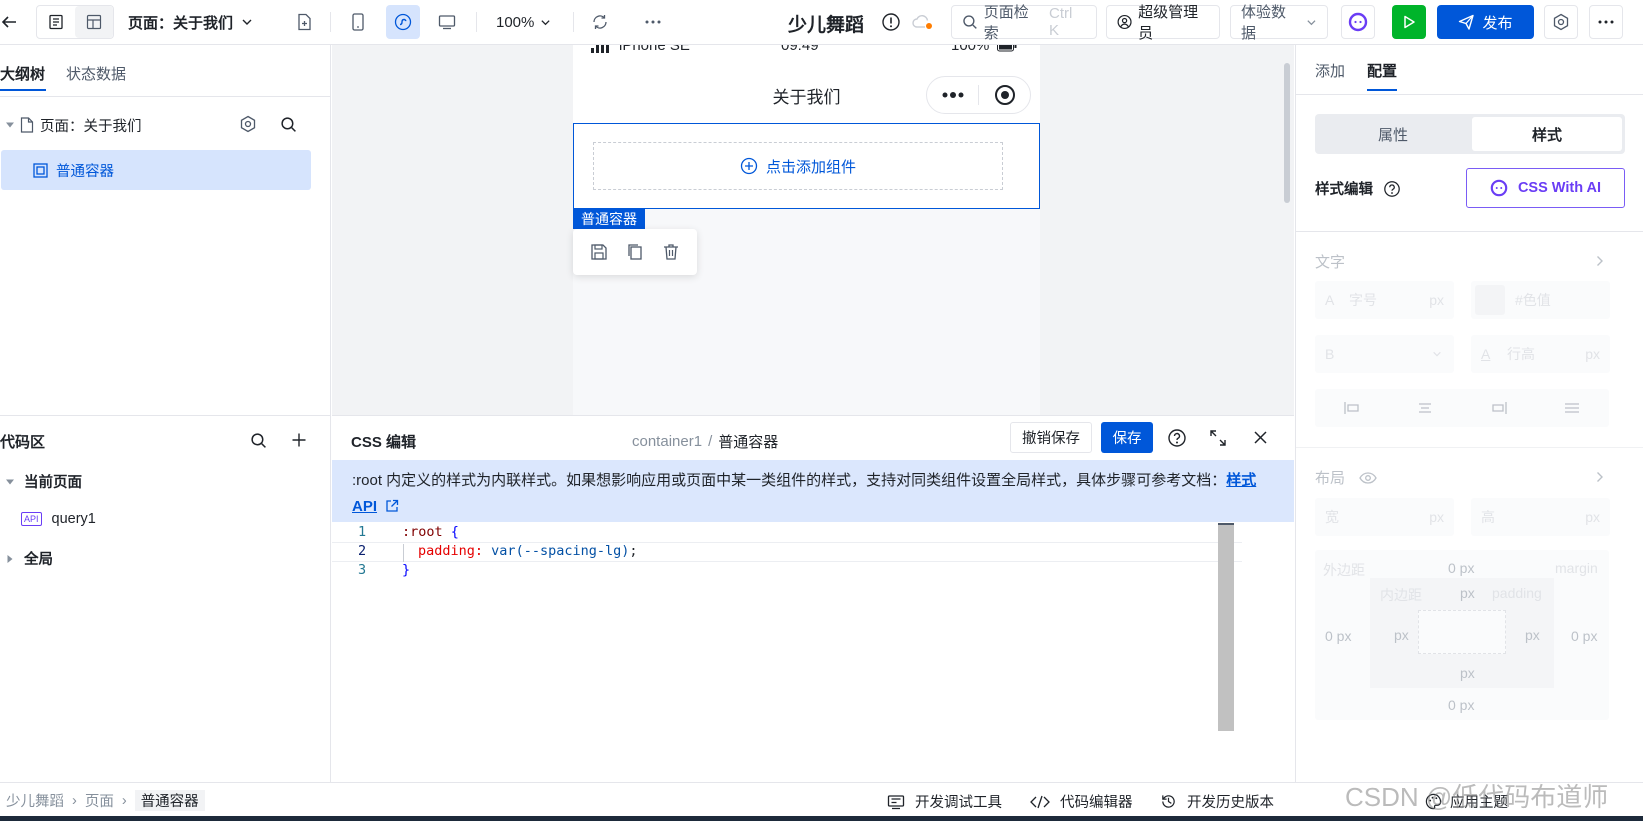  What do you see at coordinates (35, 800) in the screenshot?
I see `breadcrumb-app: 少儿舞蹈` at bounding box center [35, 800].